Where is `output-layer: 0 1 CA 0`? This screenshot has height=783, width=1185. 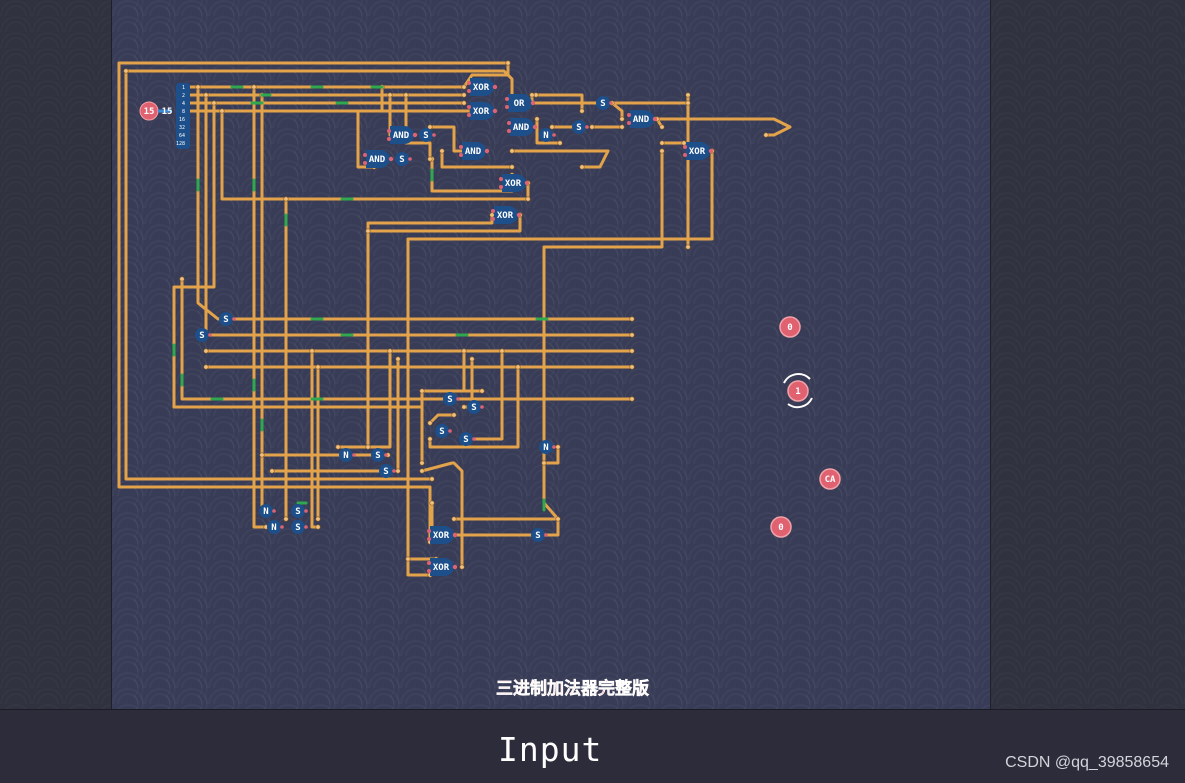 output-layer: 0 1 CA 0 is located at coordinates (805, 427).